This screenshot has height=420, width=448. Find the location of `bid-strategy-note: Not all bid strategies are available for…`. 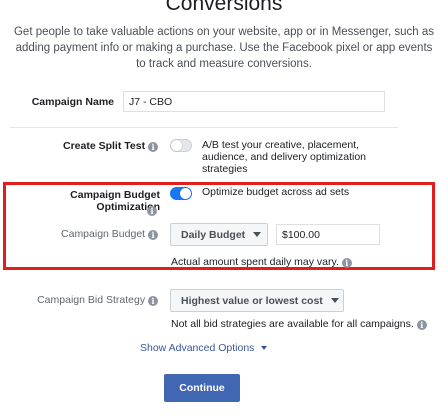

bid-strategy-note: Not all bid strategies are available for… is located at coordinates (299, 324).